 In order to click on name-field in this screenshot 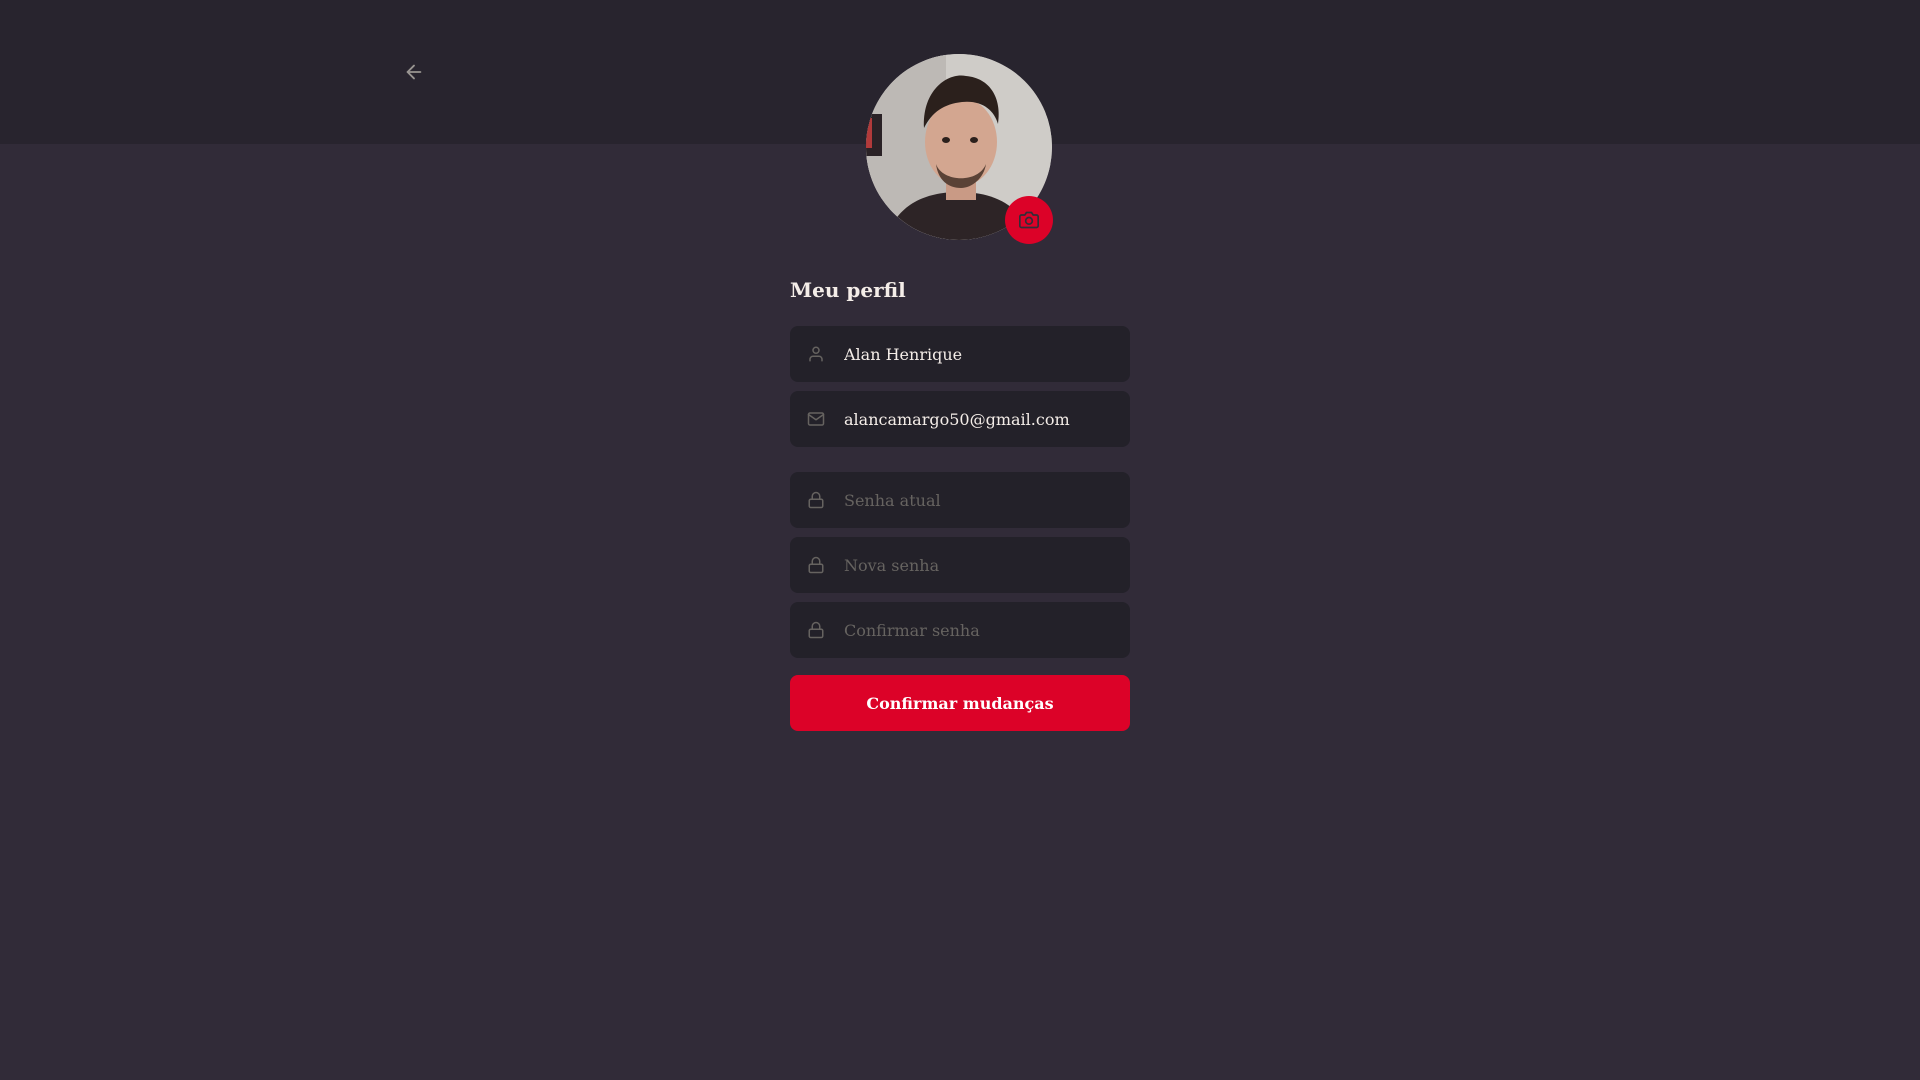, I will do `click(960, 354)`.